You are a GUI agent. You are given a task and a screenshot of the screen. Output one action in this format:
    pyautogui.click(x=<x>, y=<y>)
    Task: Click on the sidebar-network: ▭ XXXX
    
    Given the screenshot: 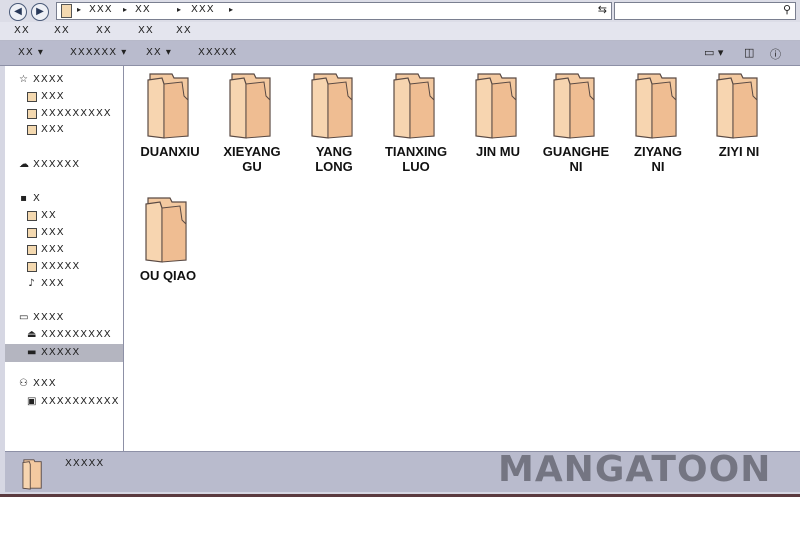 What is the action you would take?
    pyautogui.click(x=41, y=317)
    